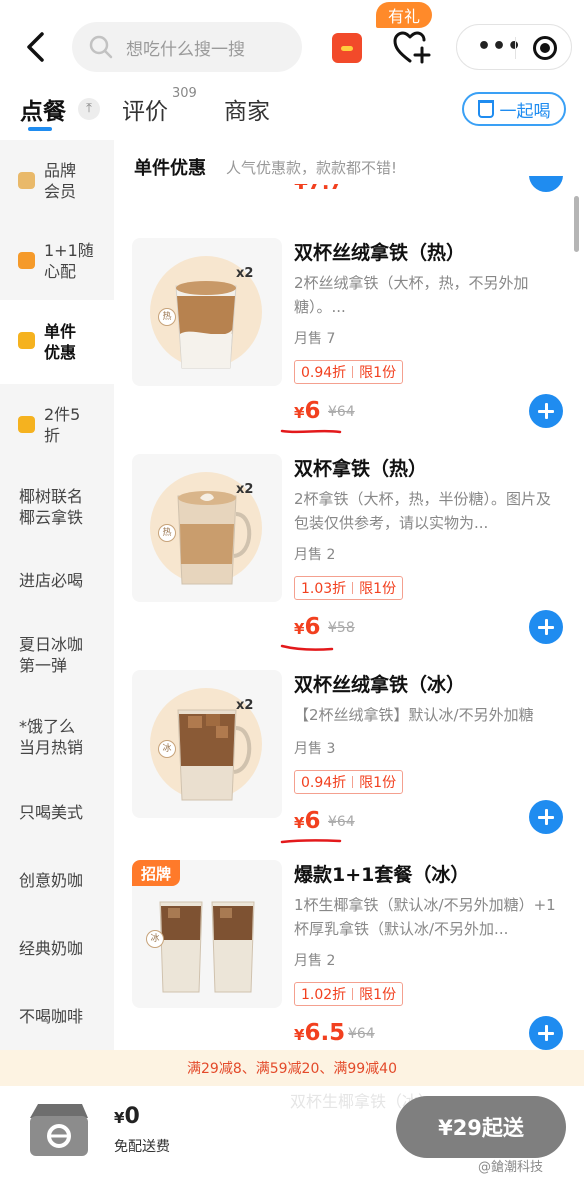 The image size is (584, 1178). I want to click on sidebar-item-creative: 创意奶咖, so click(57, 882).